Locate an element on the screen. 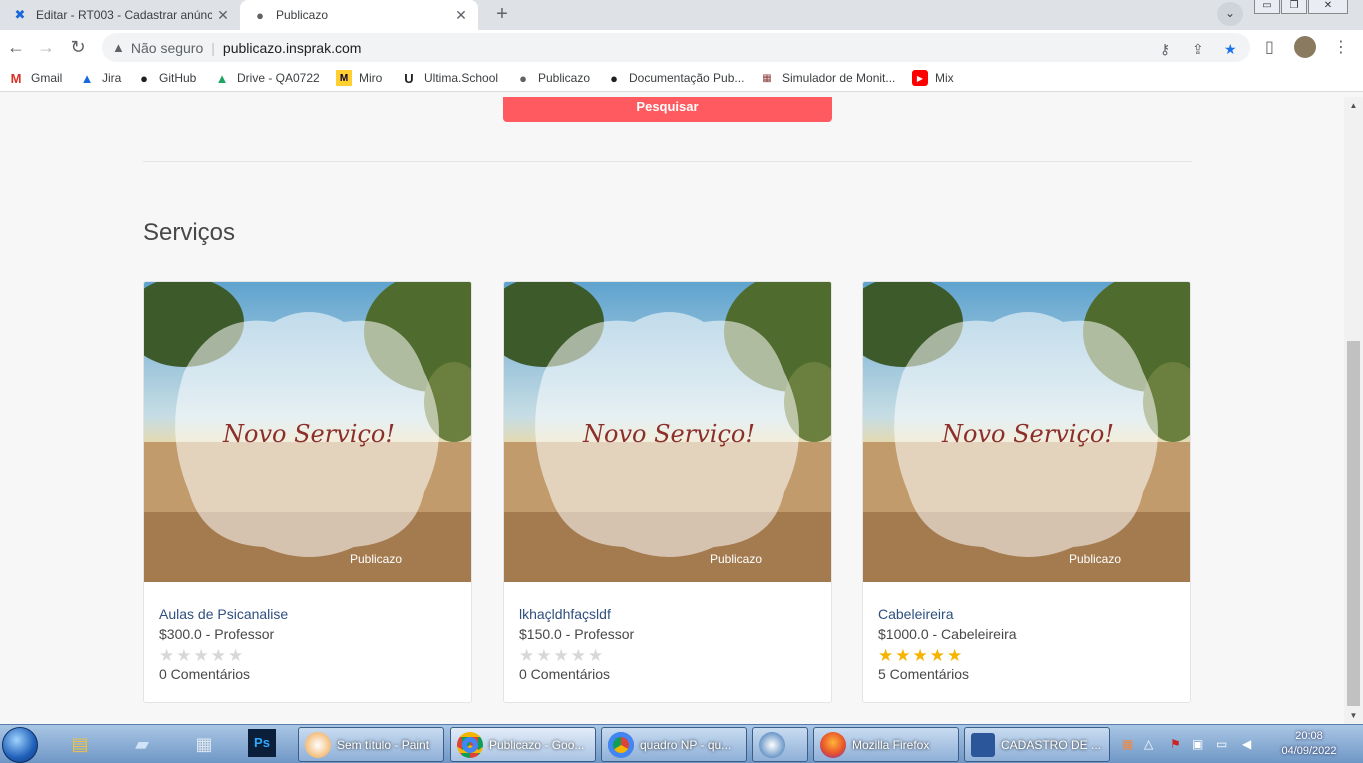  card-title: Cabeleireira is located at coordinates (947, 616).